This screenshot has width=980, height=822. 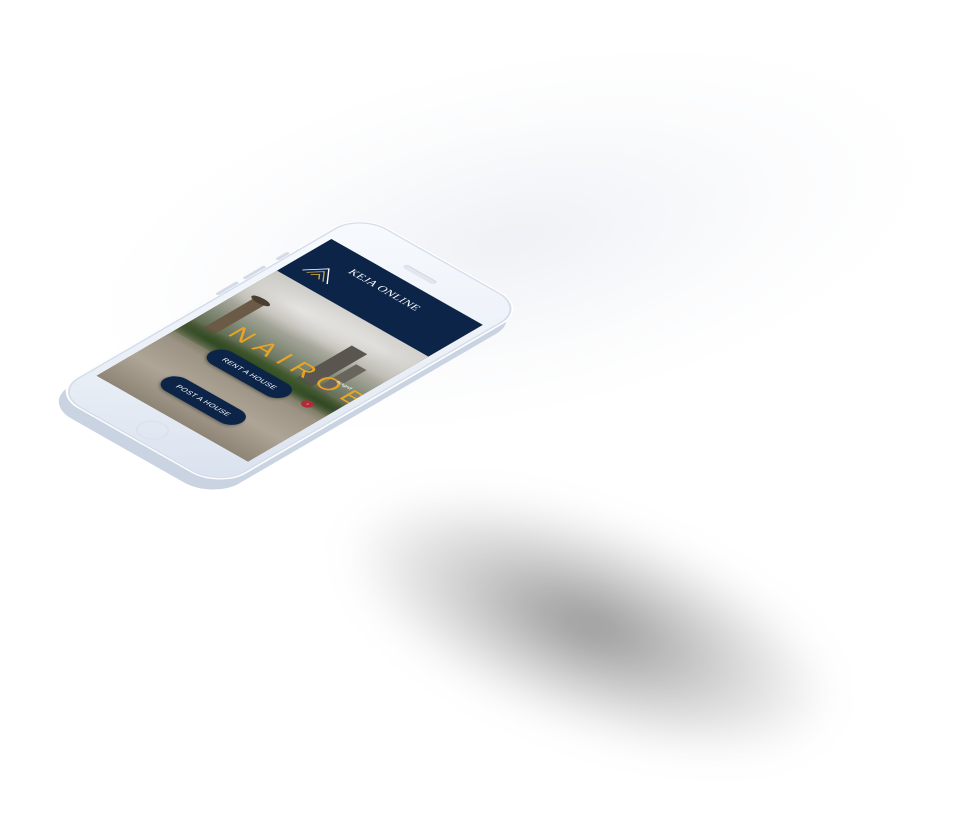 I want to click on post-house-button: POST A HOUSE, so click(x=203, y=400).